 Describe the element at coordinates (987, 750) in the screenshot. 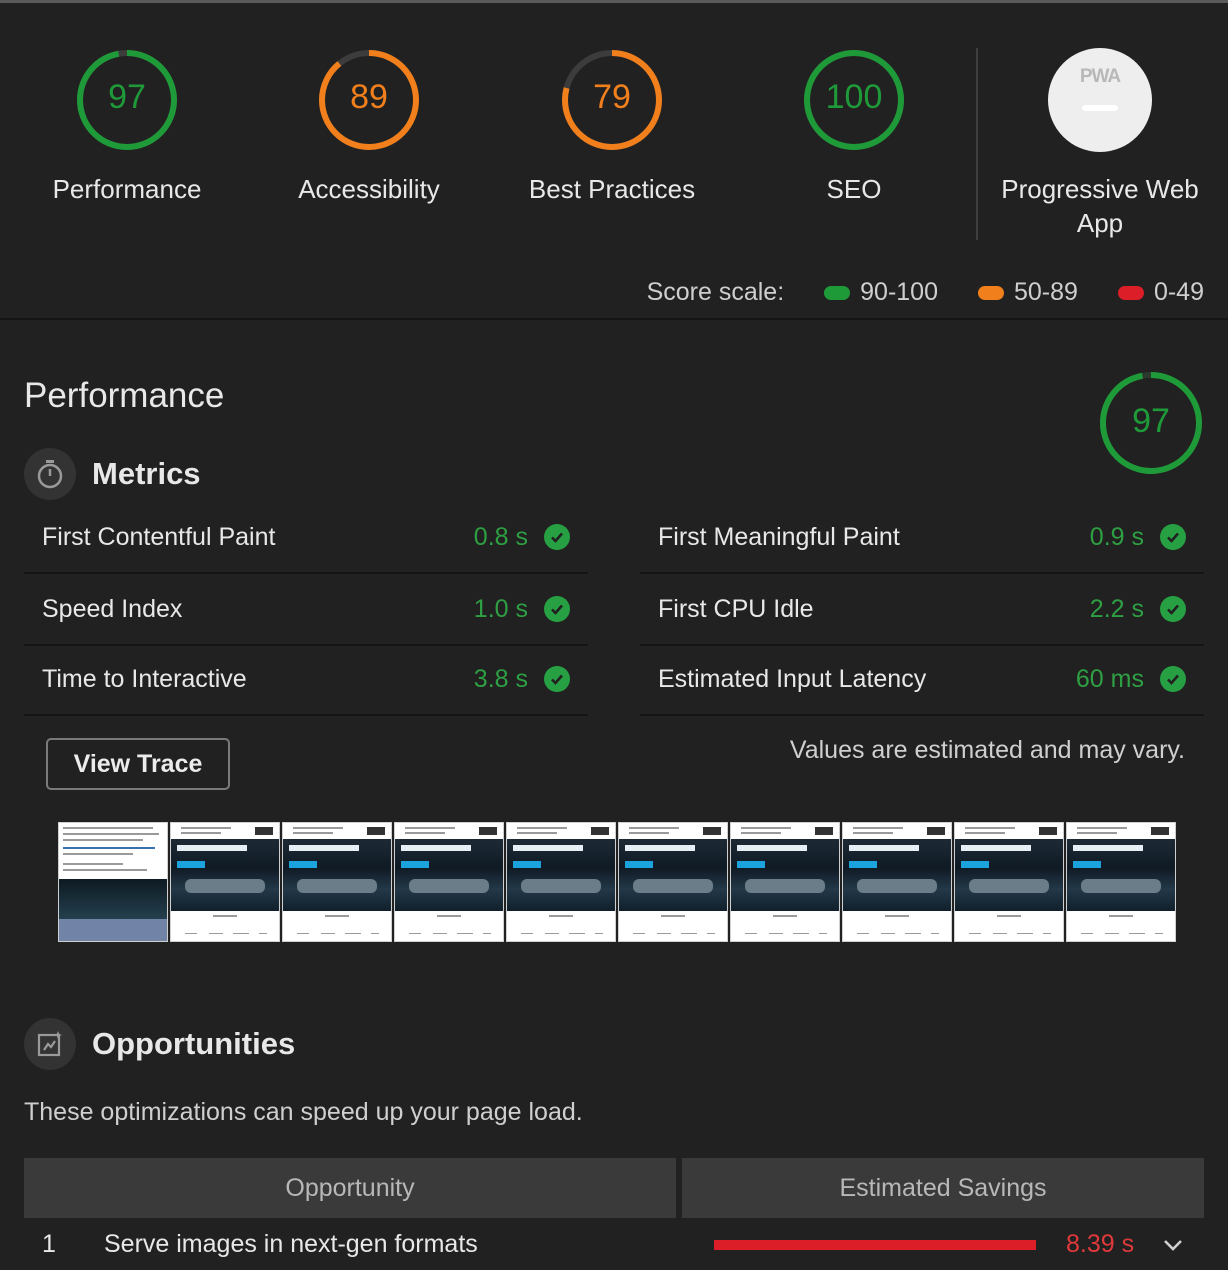

I see `estimate-note: Values are estimated and may vary.` at that location.